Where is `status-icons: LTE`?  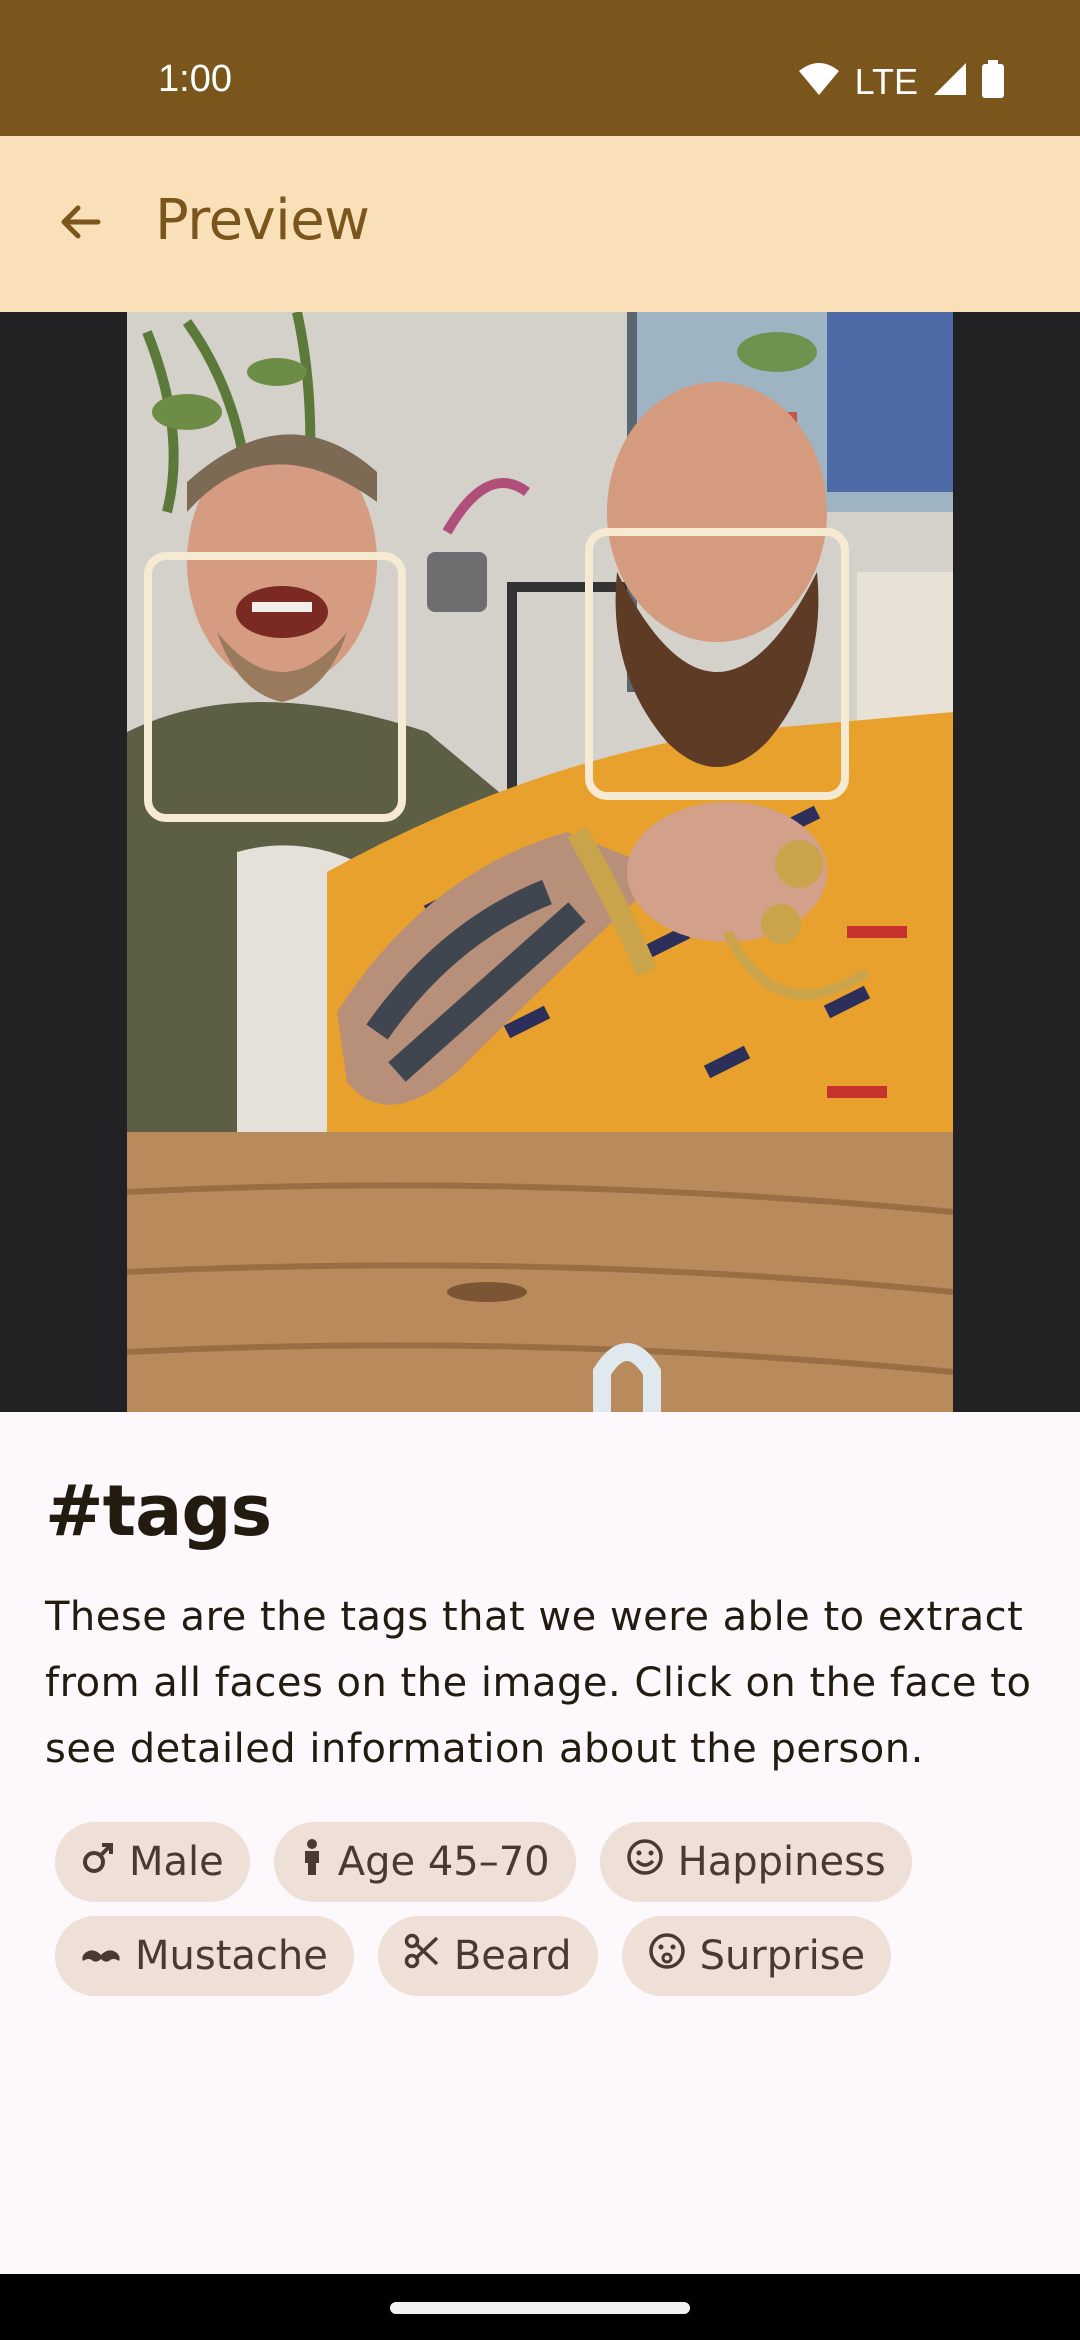 status-icons: LTE is located at coordinates (900, 81).